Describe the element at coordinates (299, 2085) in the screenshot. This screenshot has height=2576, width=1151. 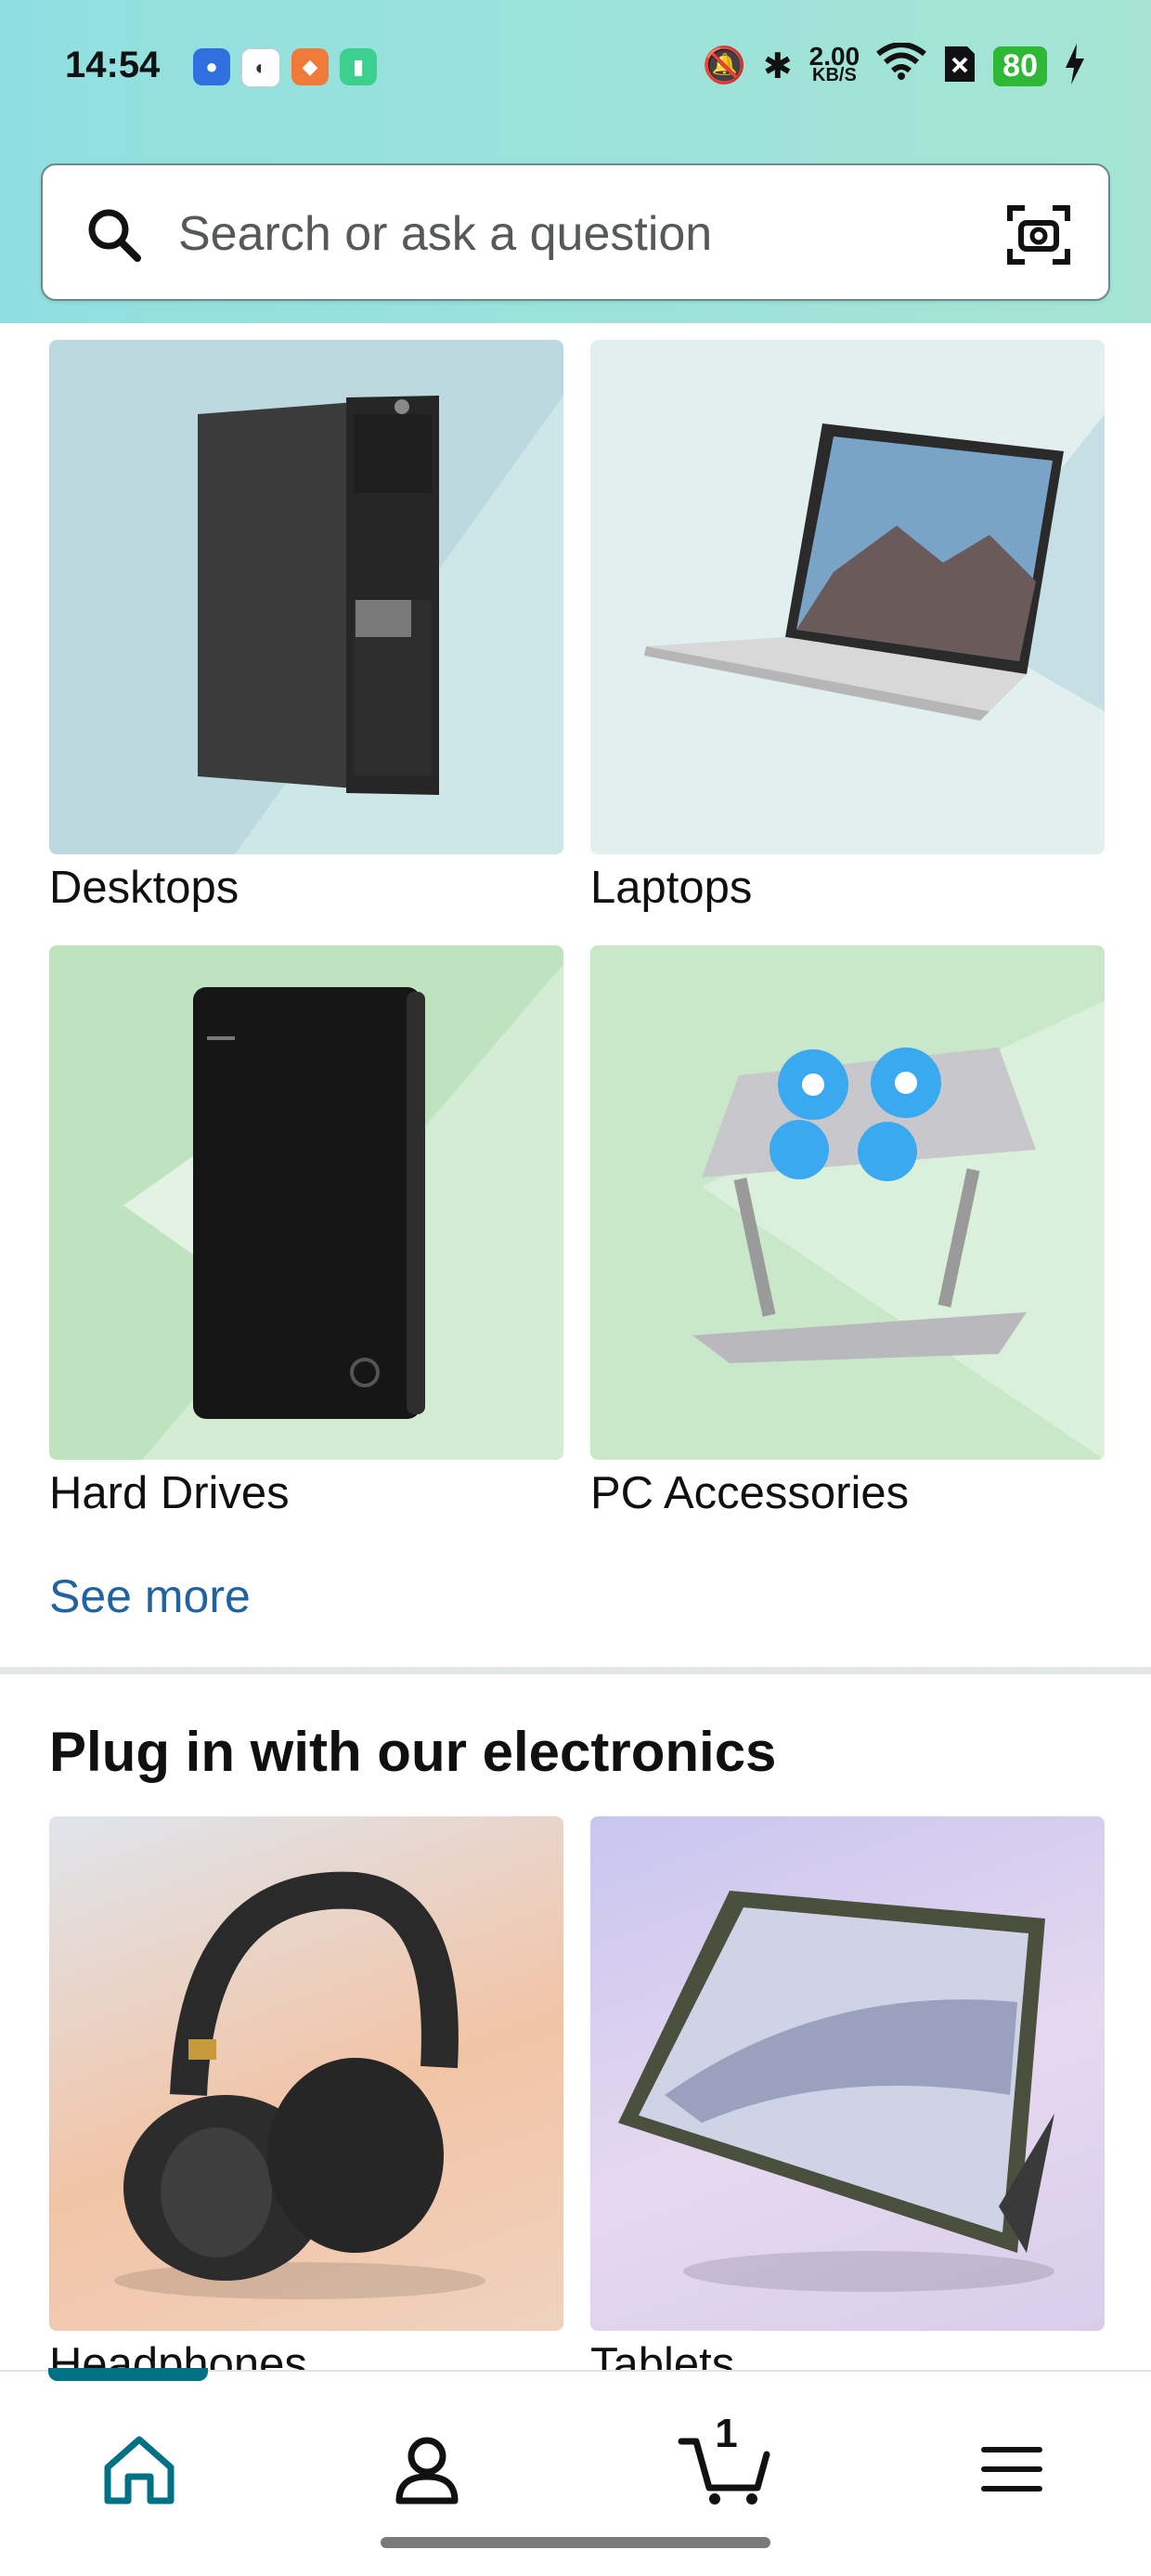
I see `headphones-image` at that location.